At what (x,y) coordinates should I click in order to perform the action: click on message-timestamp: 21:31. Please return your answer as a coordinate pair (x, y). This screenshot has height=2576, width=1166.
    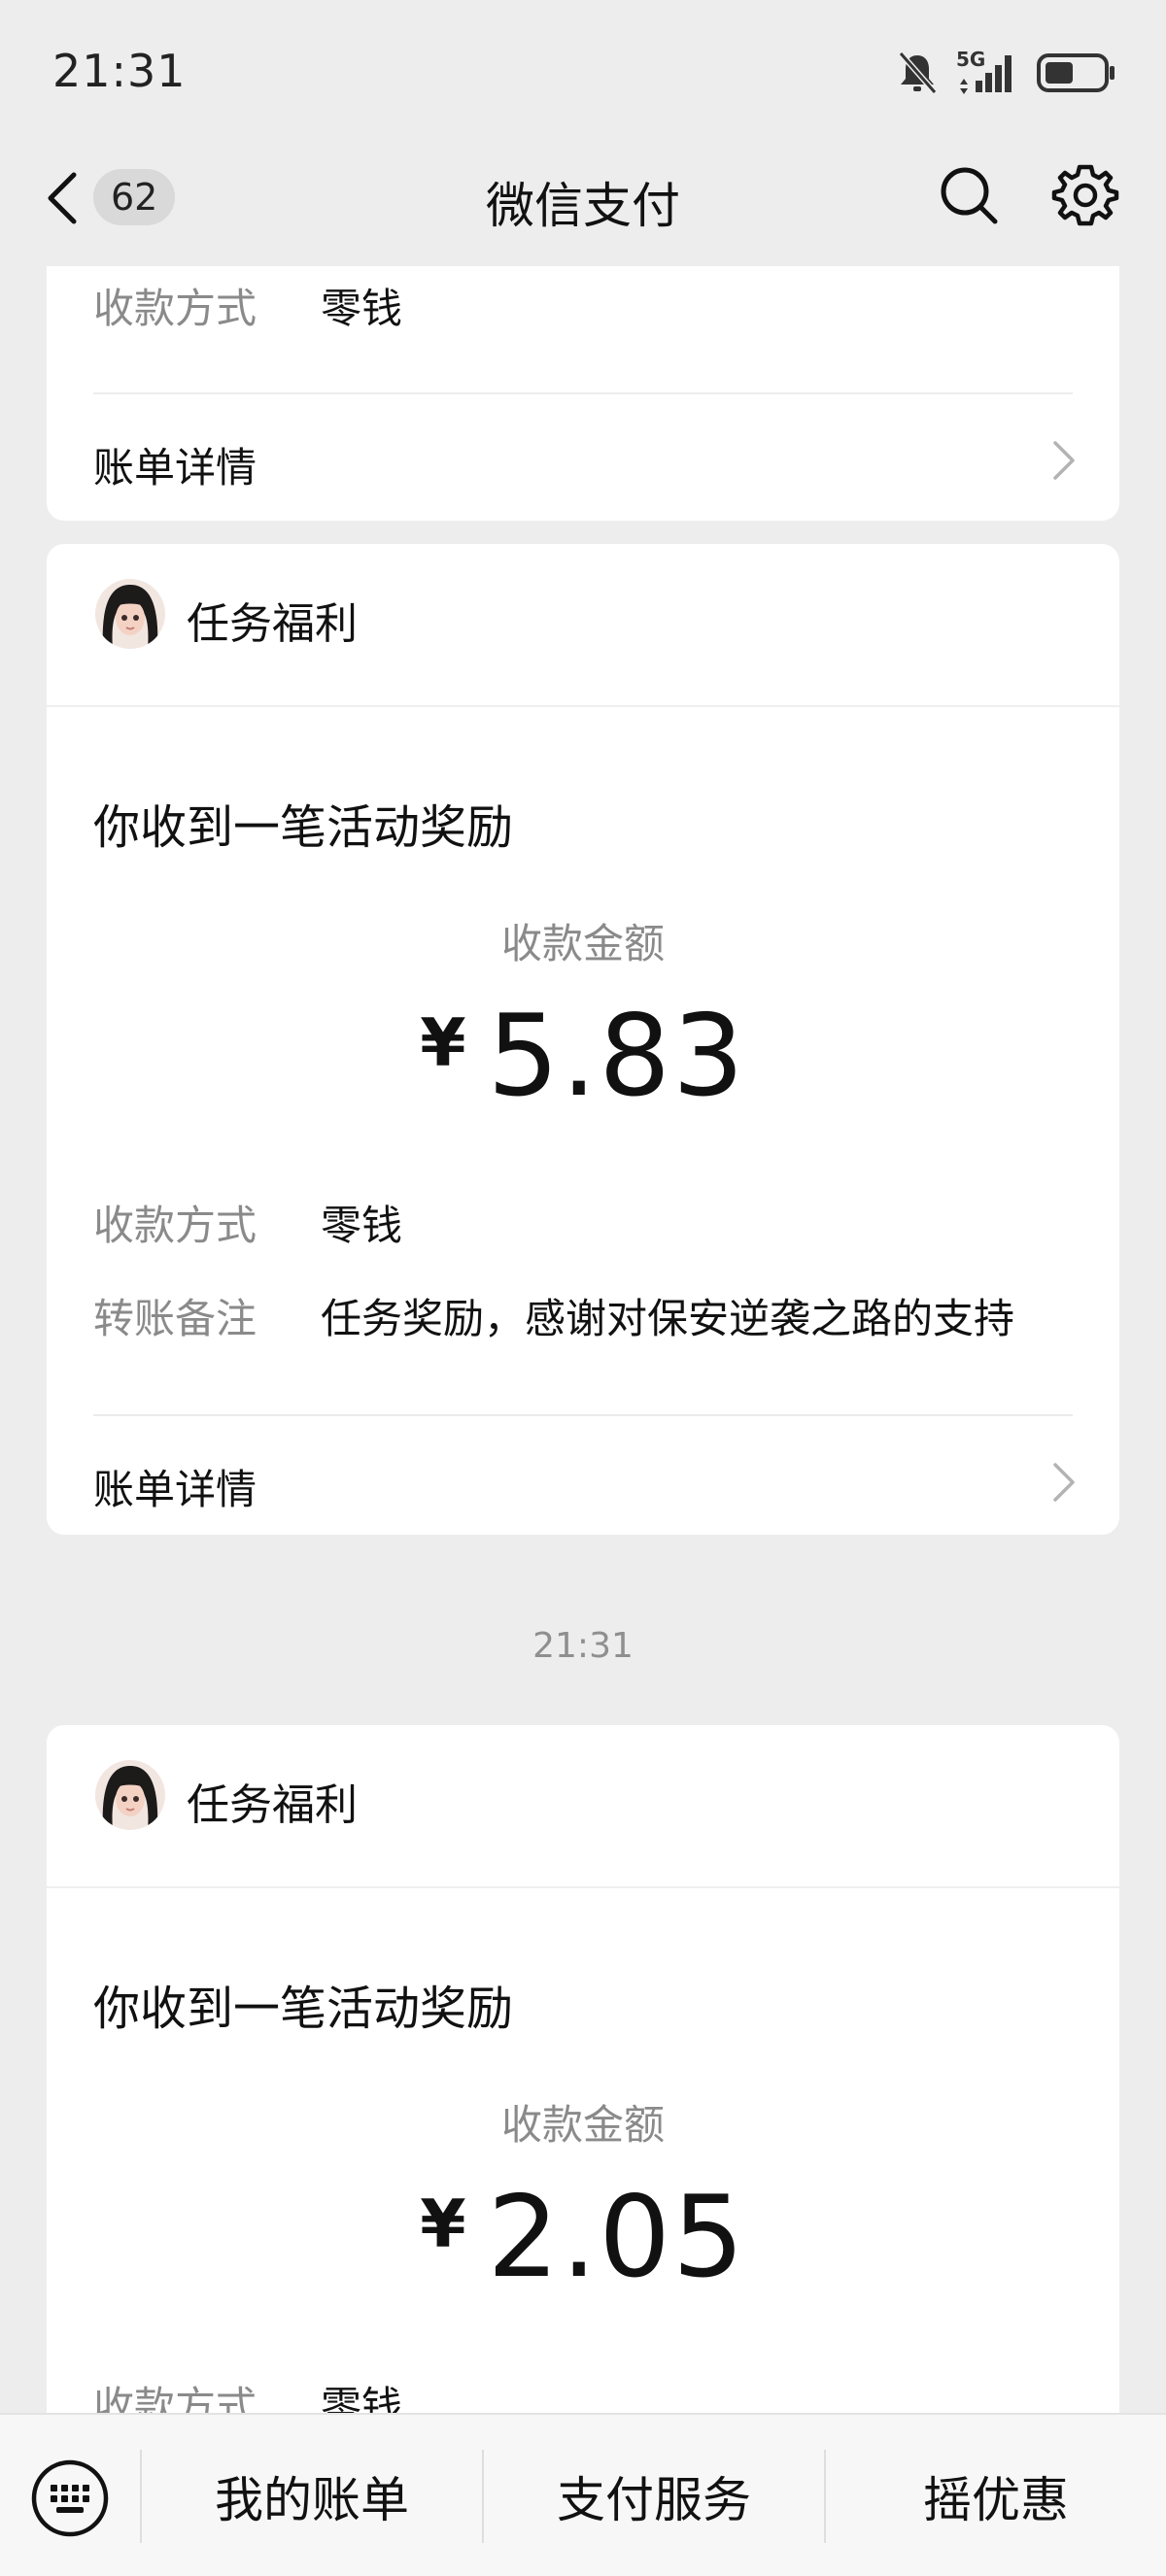
    Looking at the image, I should click on (583, 1646).